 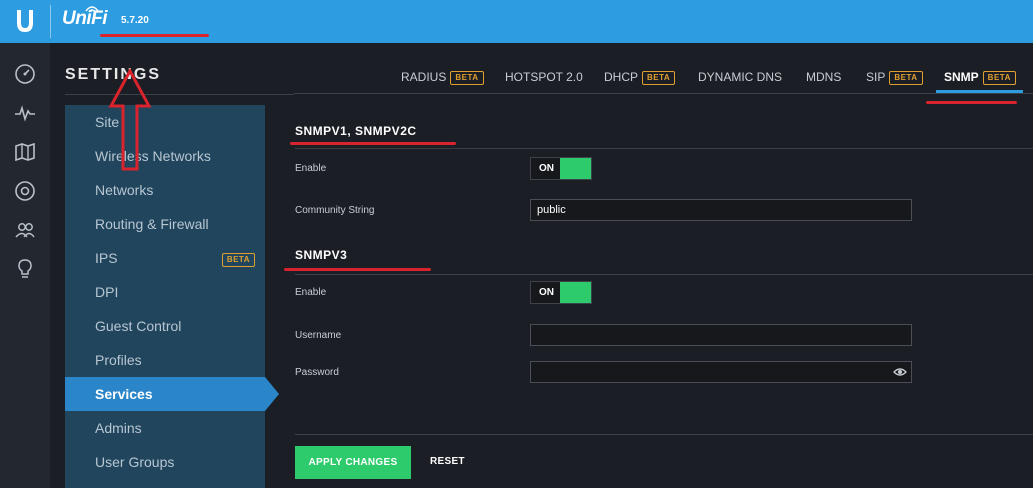 What do you see at coordinates (152, 224) in the screenshot?
I see `nav-item-label: Routing & Firewall` at bounding box center [152, 224].